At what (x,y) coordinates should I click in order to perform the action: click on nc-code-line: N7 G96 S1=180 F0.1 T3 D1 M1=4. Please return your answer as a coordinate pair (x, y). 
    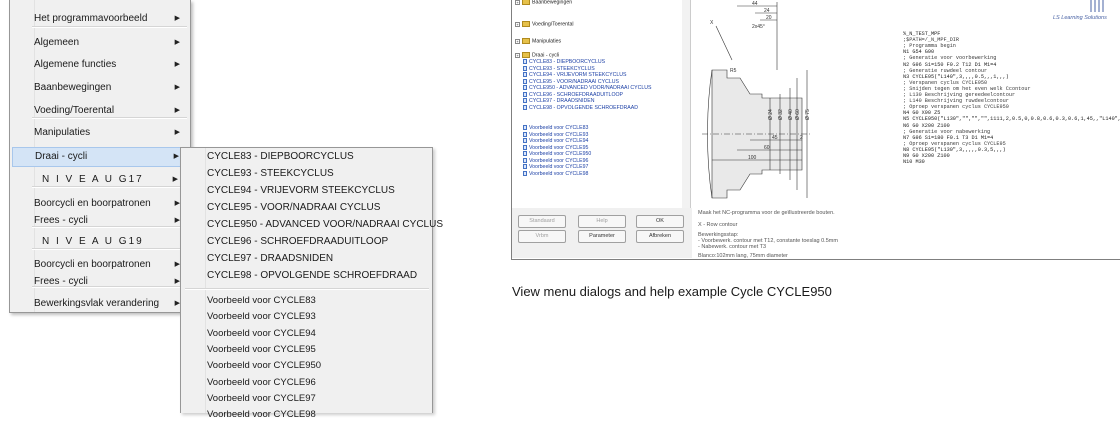
    Looking at the image, I should click on (948, 137).